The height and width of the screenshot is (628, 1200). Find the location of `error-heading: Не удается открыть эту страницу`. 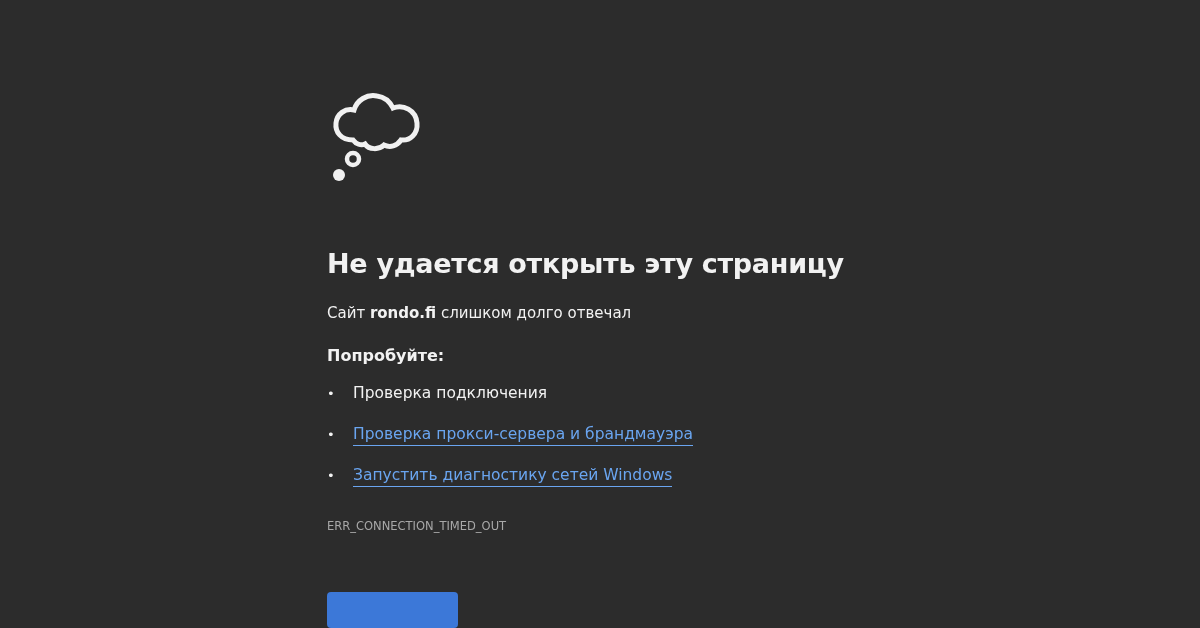

error-heading: Не удается открыть эту страницу is located at coordinates (585, 264).